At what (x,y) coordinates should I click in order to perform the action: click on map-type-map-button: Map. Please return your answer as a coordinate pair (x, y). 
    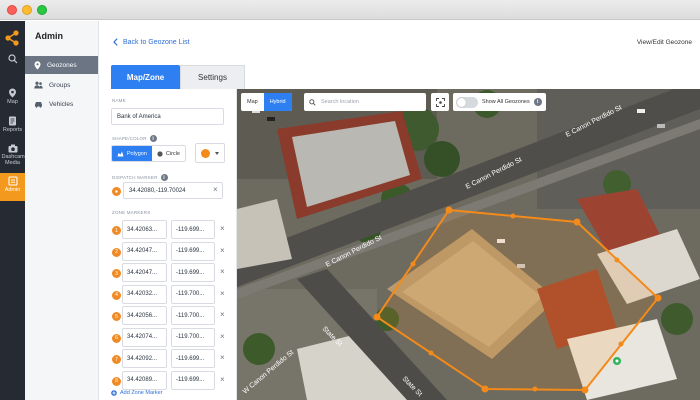
    Looking at the image, I should click on (252, 102).